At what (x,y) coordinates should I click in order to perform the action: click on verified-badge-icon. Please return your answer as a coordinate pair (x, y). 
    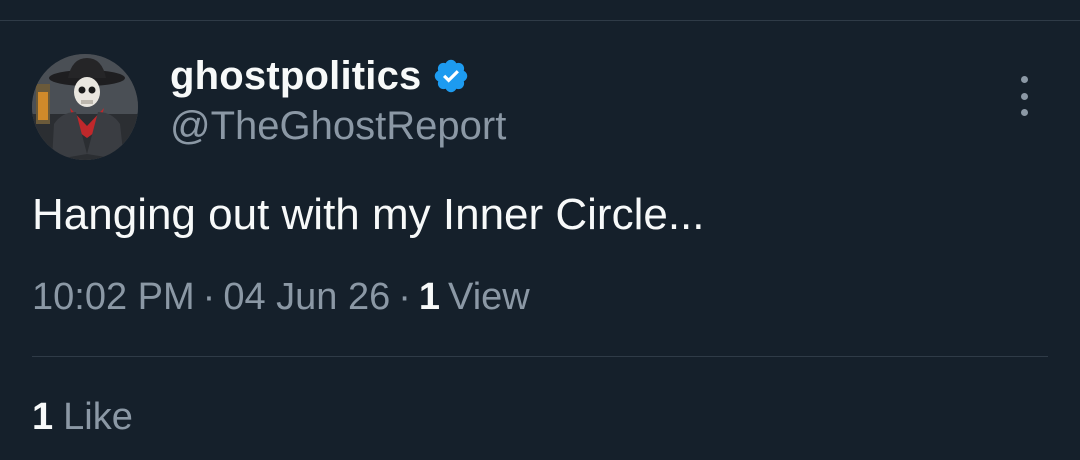
    Looking at the image, I should click on (451, 76).